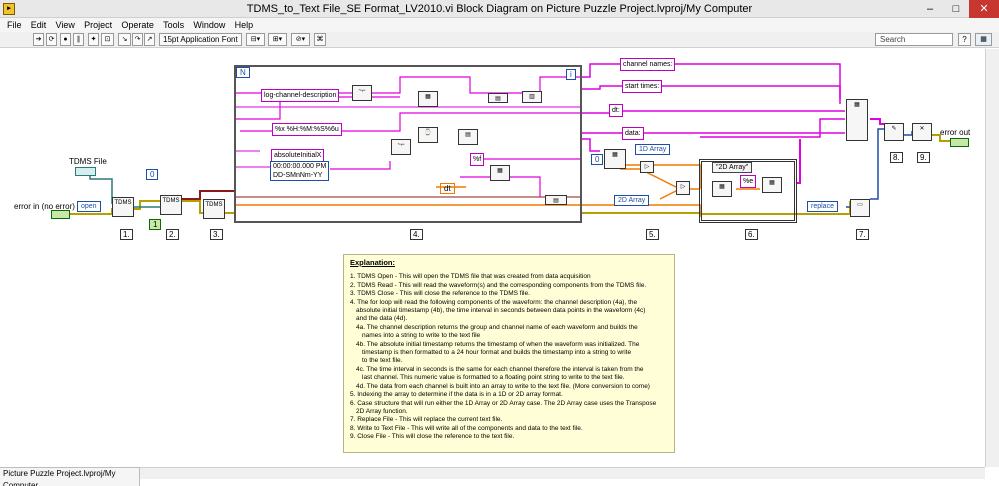 The width and height of the screenshot is (999, 486). Describe the element at coordinates (447, 188) in the screenshot. I see `dt-indicator: dt` at that location.